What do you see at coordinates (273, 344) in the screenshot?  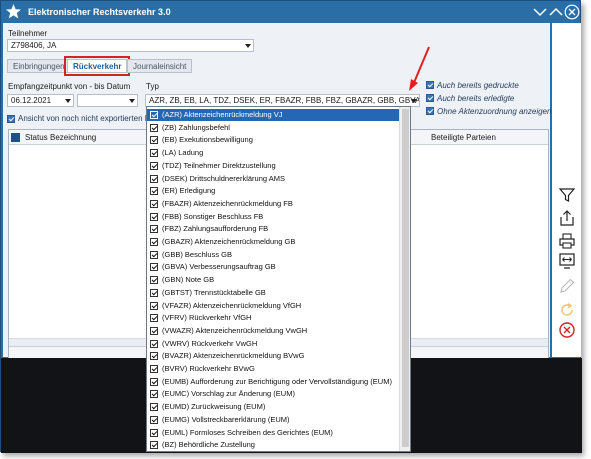 I see `type-option: (VWRV) Rückverkehr VwGH` at bounding box center [273, 344].